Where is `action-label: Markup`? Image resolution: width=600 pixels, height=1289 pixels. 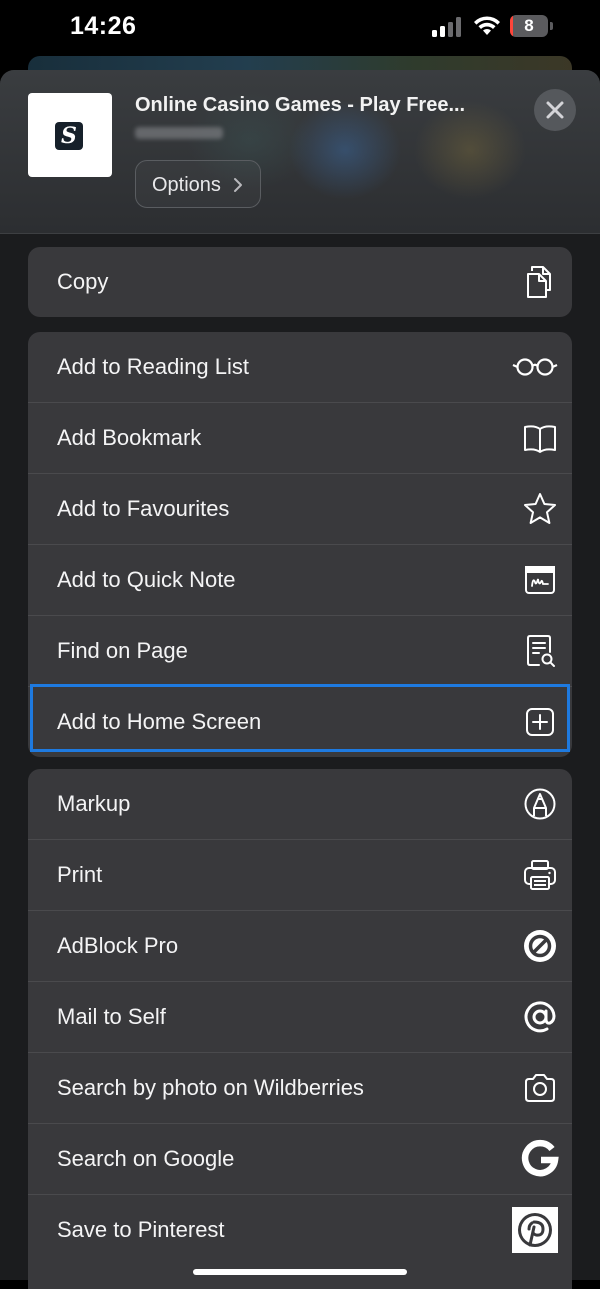
action-label: Markup is located at coordinates (94, 803).